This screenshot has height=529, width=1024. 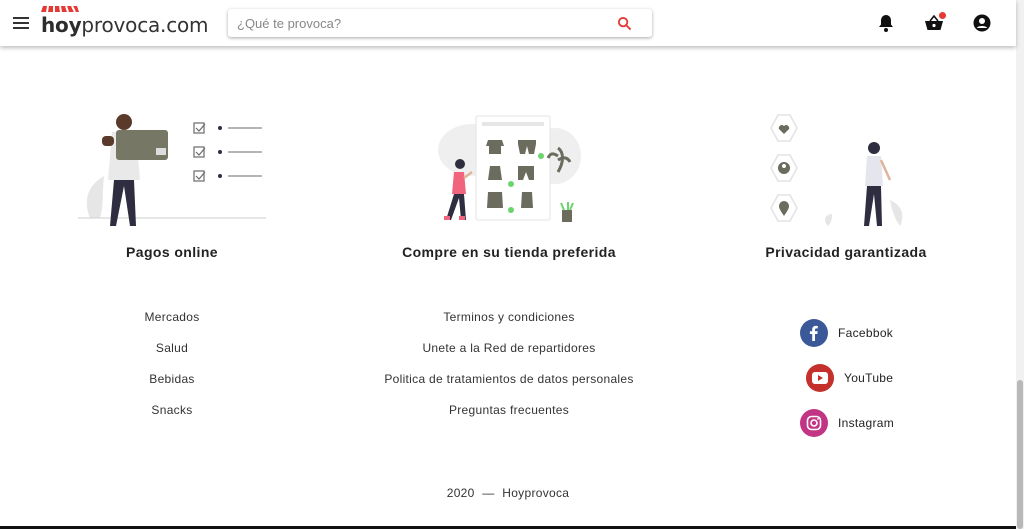 What do you see at coordinates (172, 252) in the screenshot?
I see `feature-title: Pagos online` at bounding box center [172, 252].